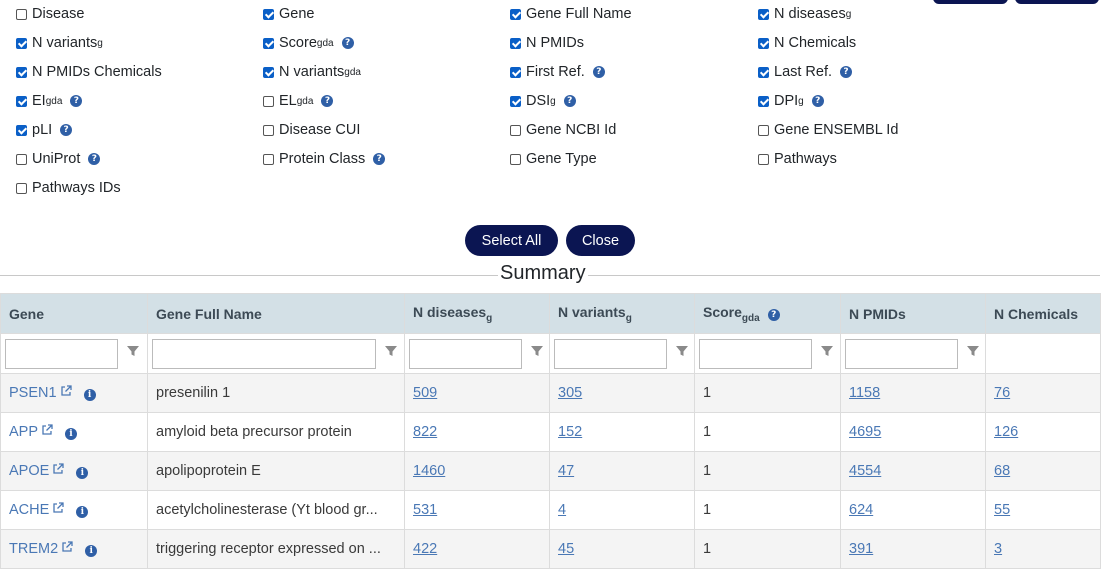 The height and width of the screenshot is (569, 1103). Describe the element at coordinates (511, 240) in the screenshot. I see `select-all-button: Select All` at that location.